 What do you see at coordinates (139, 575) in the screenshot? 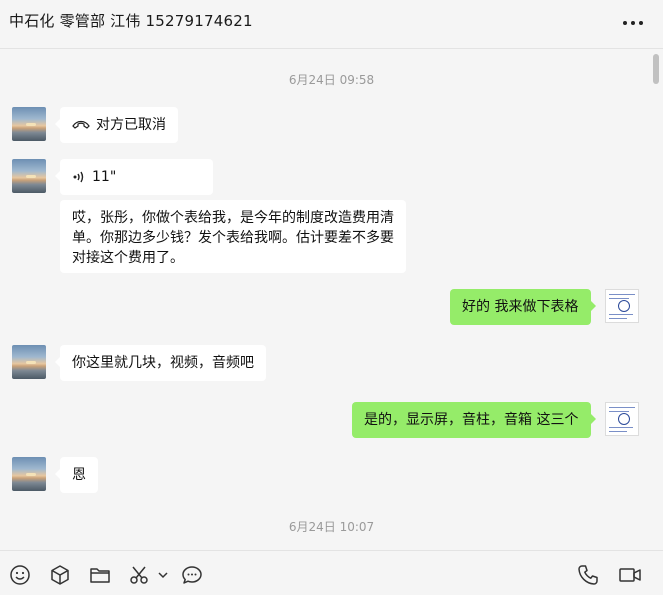
I see `scissors-icon` at bounding box center [139, 575].